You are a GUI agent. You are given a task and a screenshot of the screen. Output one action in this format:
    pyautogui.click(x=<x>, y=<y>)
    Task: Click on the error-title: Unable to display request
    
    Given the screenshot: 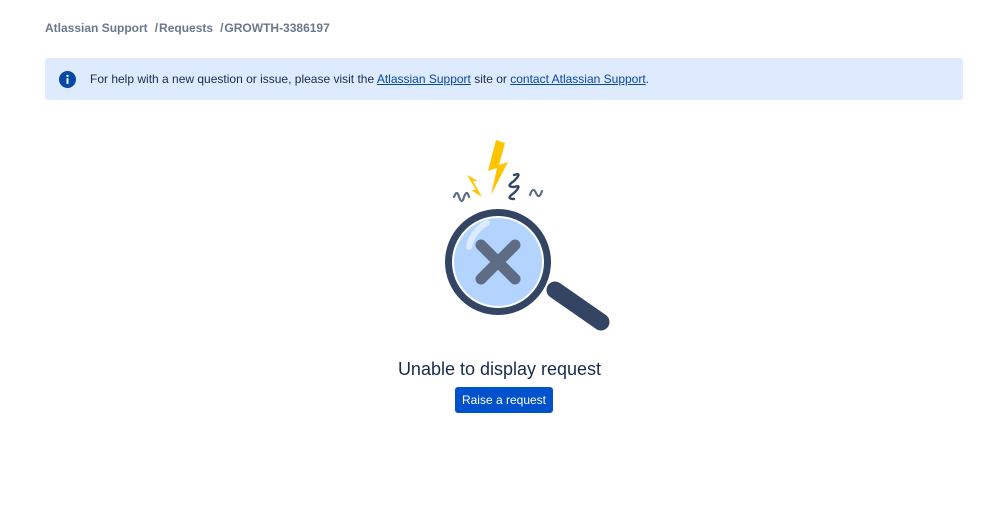 What is the action you would take?
    pyautogui.click(x=499, y=369)
    